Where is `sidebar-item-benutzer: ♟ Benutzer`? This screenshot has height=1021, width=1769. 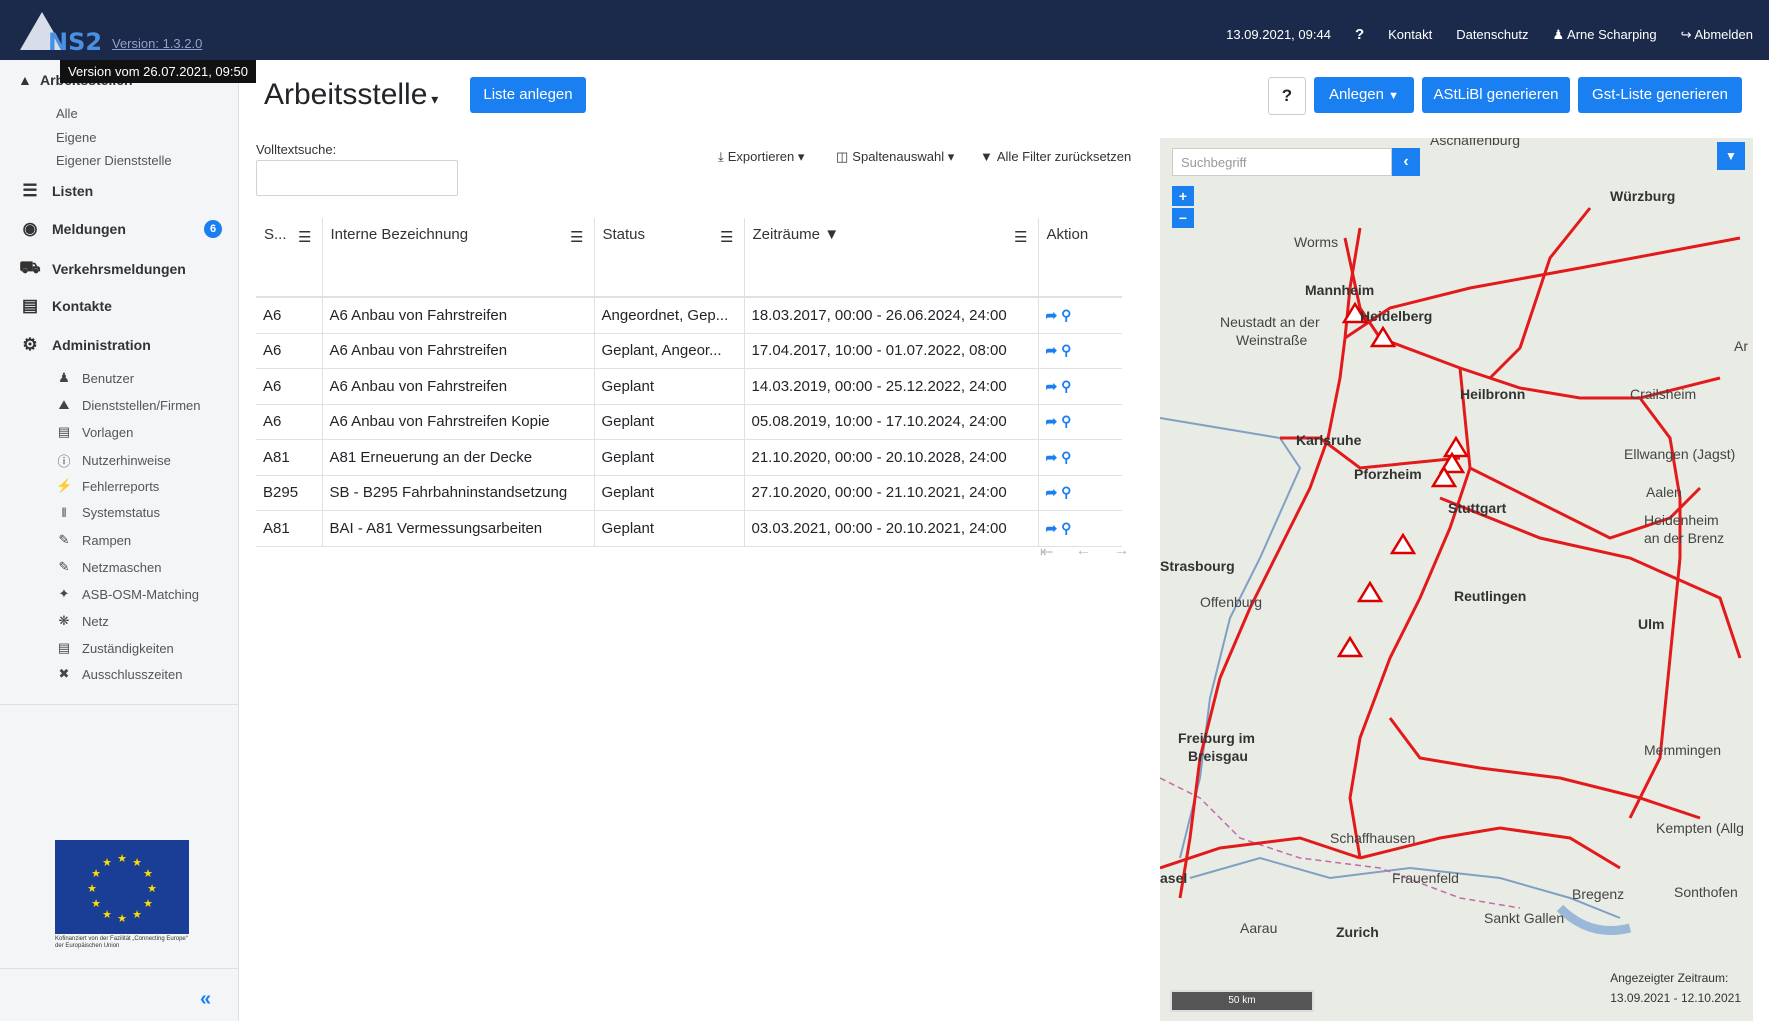 sidebar-item-benutzer: ♟ Benutzer is located at coordinates (95, 378).